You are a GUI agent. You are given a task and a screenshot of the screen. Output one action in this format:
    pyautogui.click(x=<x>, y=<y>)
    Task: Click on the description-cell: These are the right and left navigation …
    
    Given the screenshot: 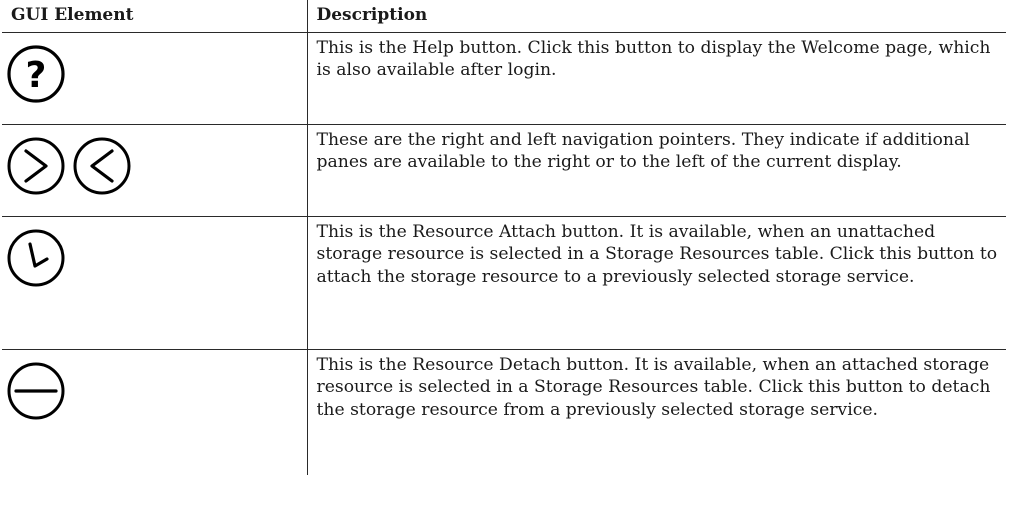 What is the action you would take?
    pyautogui.click(x=656, y=170)
    